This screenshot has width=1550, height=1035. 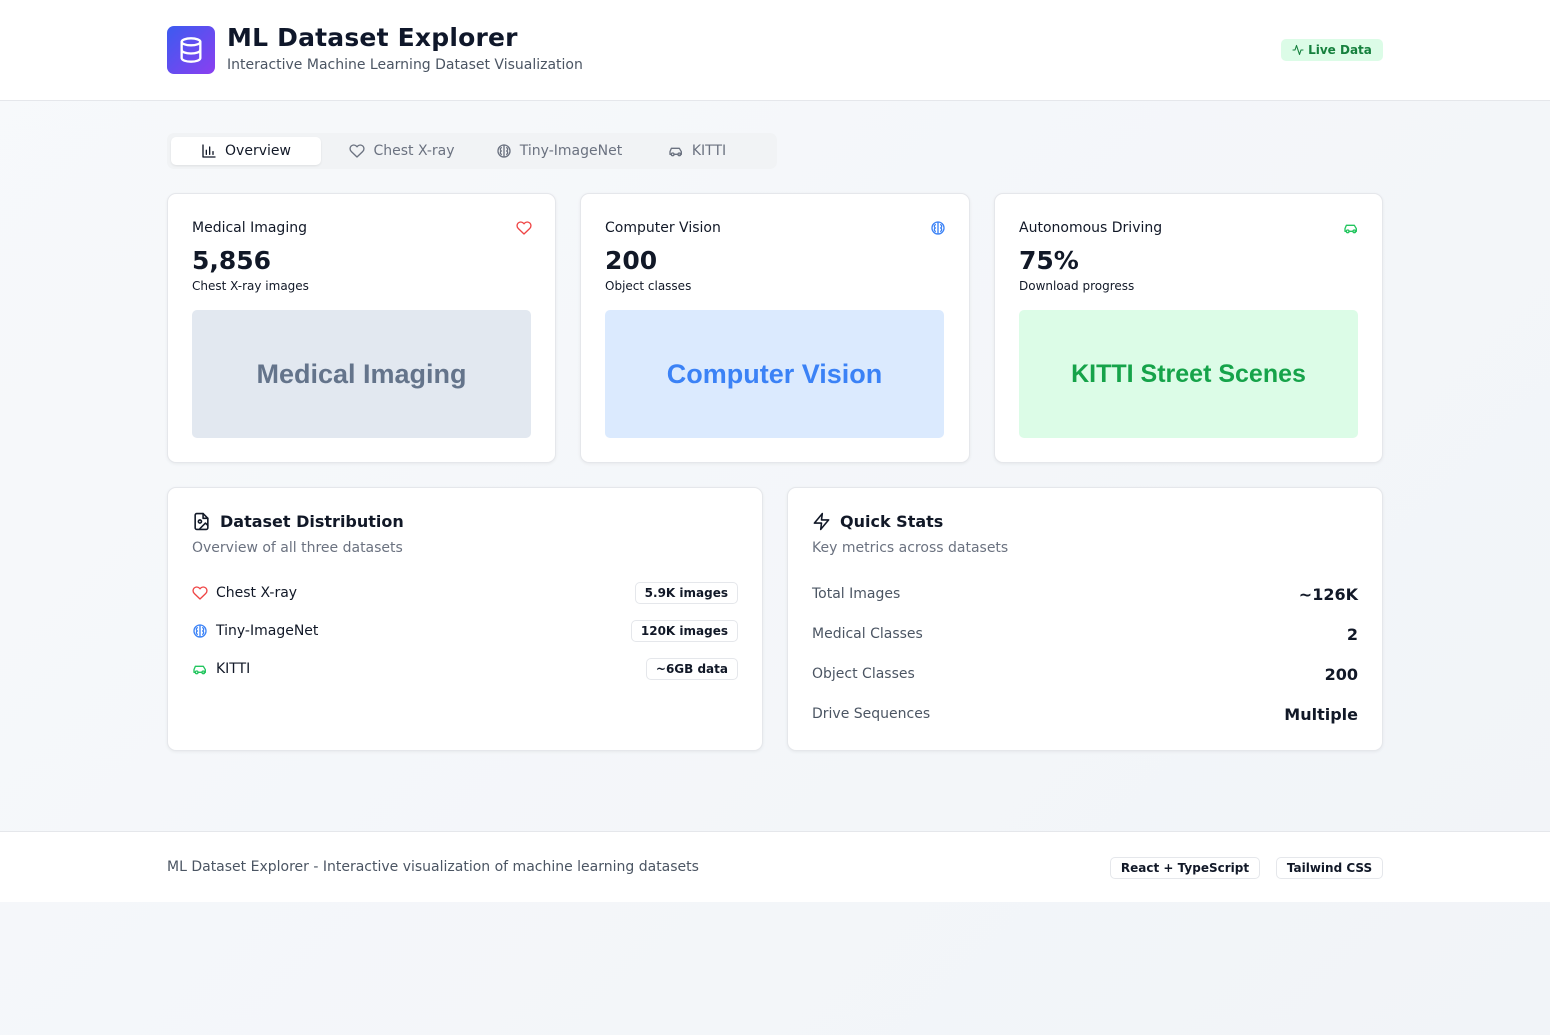 What do you see at coordinates (821, 521) in the screenshot?
I see `lightning-icon` at bounding box center [821, 521].